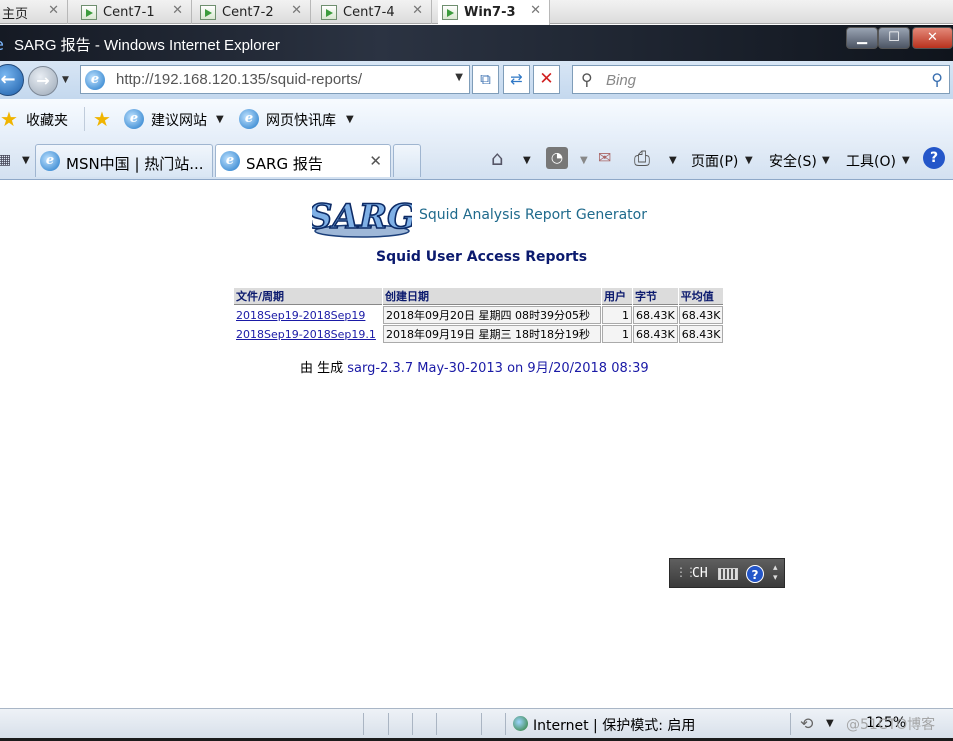  Describe the element at coordinates (322, 368) in the screenshot. I see `generated-prefix: 由 生成` at that location.